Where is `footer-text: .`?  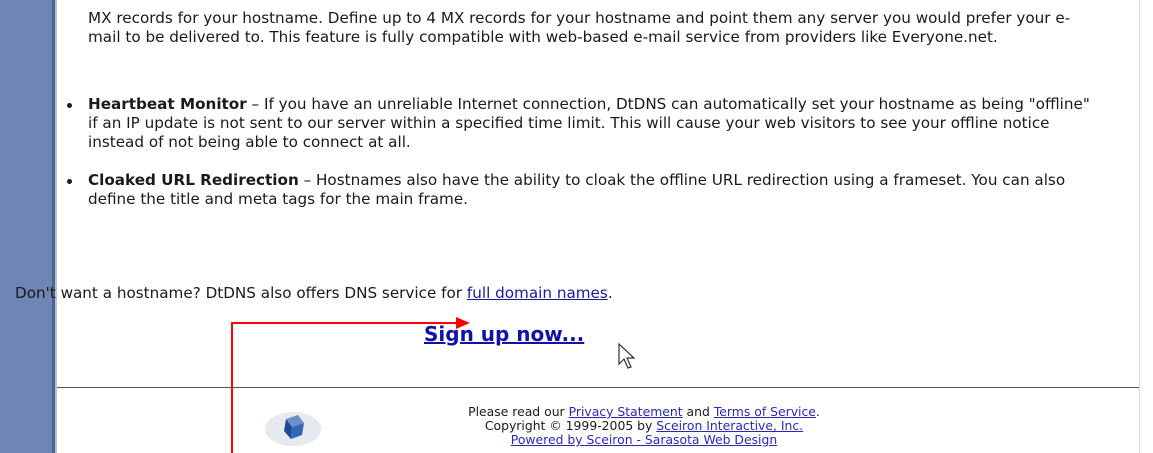 footer-text: . is located at coordinates (817, 411).